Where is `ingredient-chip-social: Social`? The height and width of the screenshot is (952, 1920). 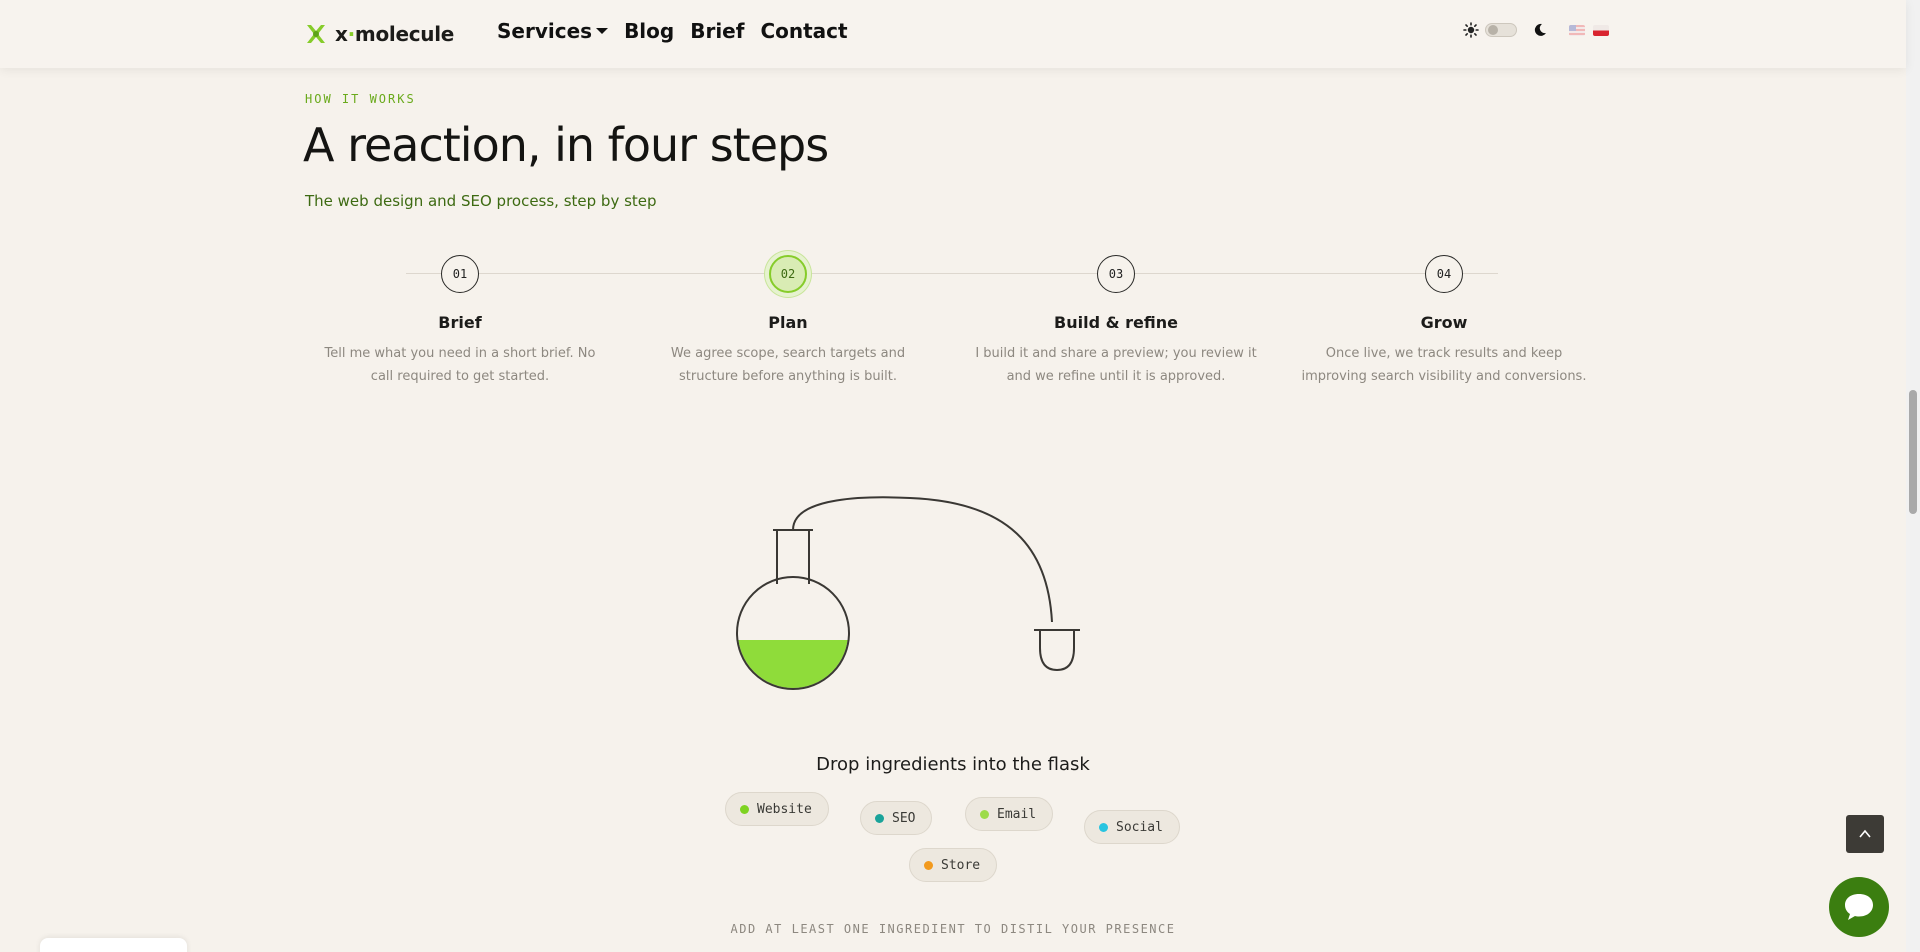
ingredient-chip-social: Social is located at coordinates (1132, 827).